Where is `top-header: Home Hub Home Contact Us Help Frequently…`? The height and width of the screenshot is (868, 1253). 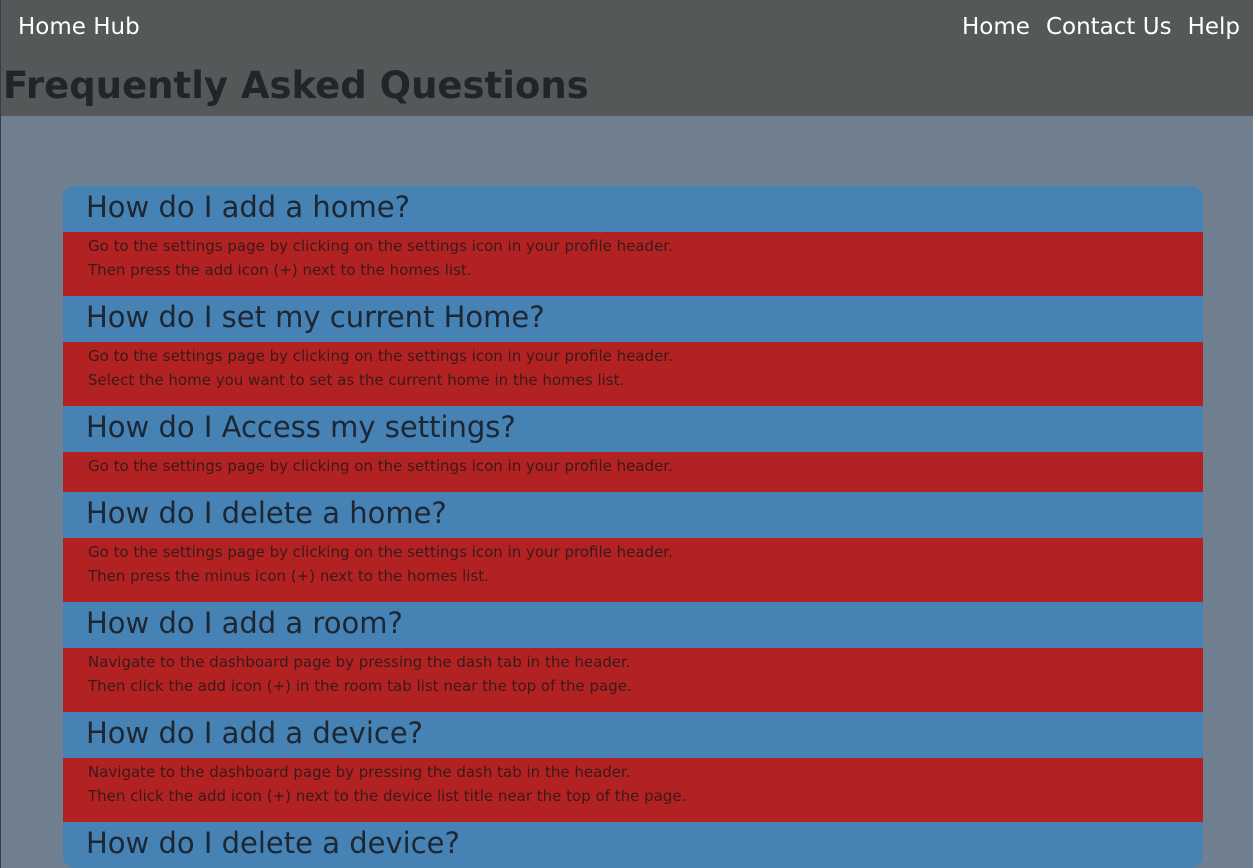 top-header: Home Hub Home Contact Us Help Frequently… is located at coordinates (627, 58).